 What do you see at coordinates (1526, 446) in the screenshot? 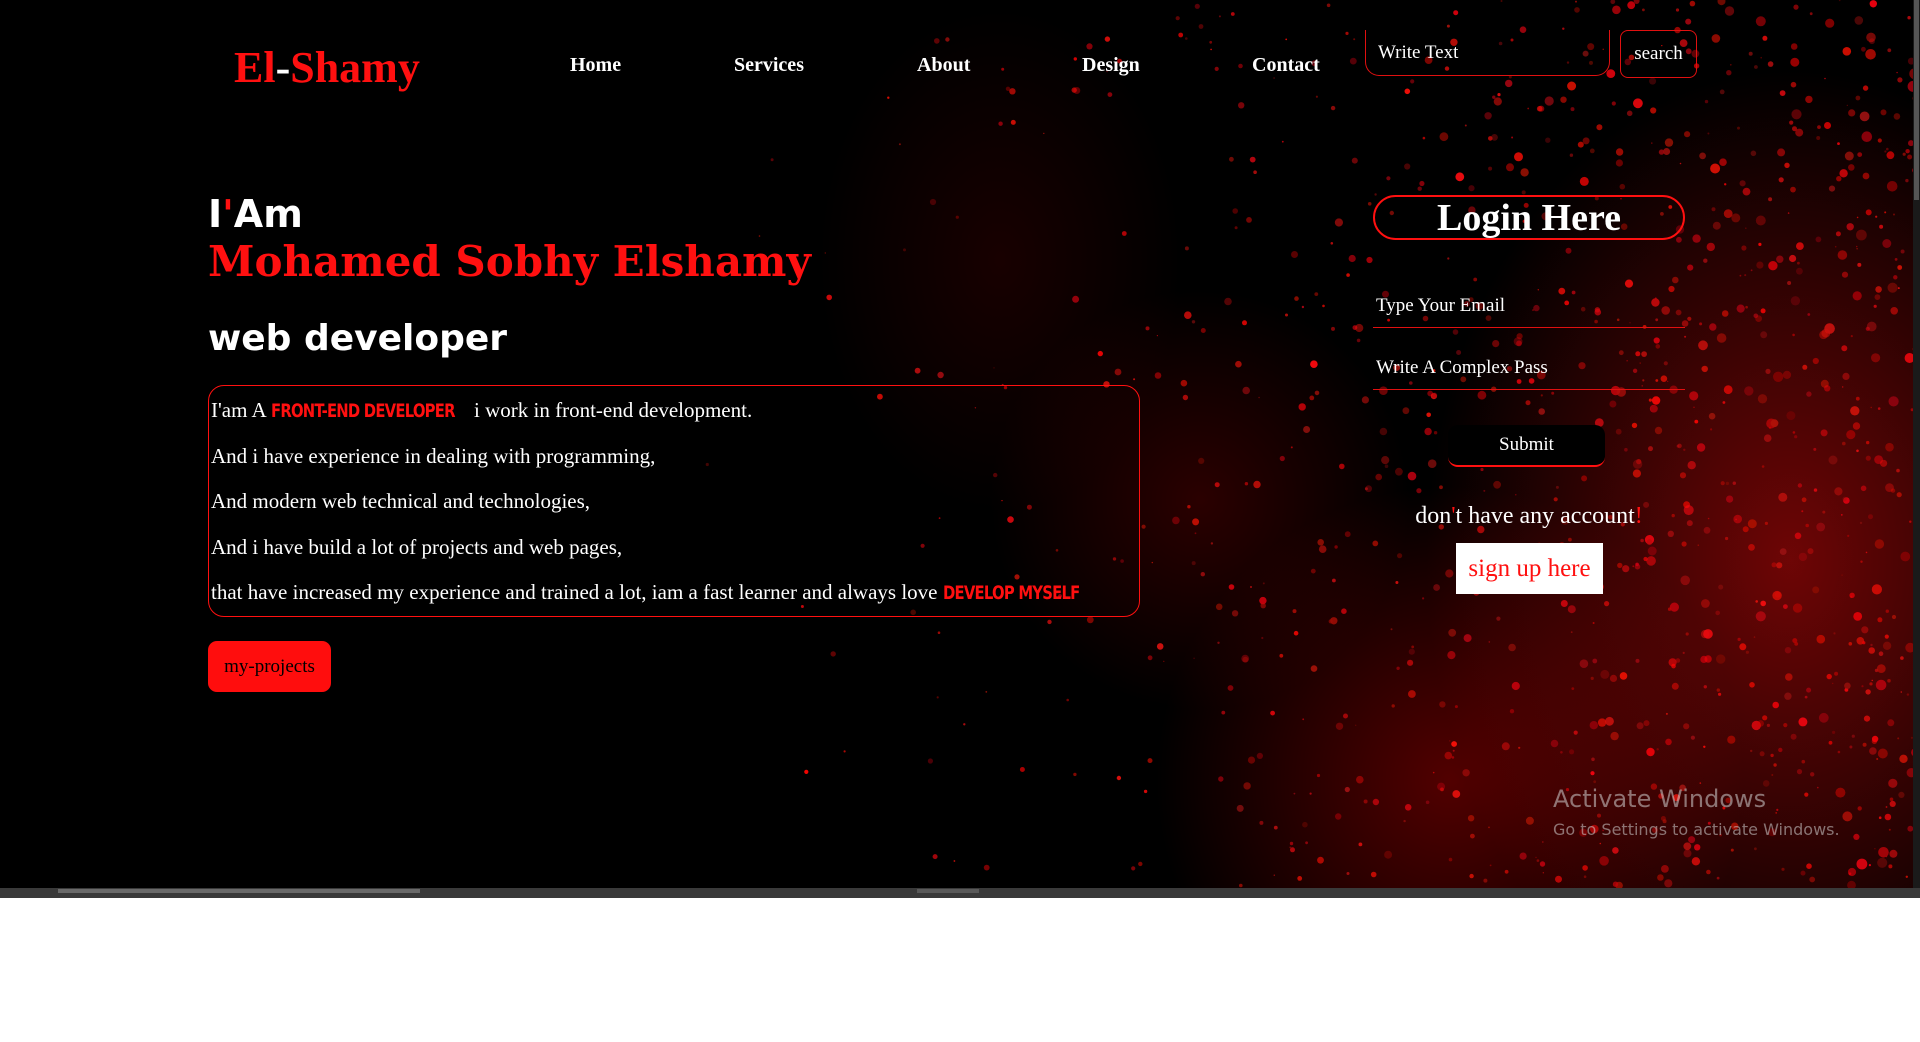
I see `submit-button: Submit` at bounding box center [1526, 446].